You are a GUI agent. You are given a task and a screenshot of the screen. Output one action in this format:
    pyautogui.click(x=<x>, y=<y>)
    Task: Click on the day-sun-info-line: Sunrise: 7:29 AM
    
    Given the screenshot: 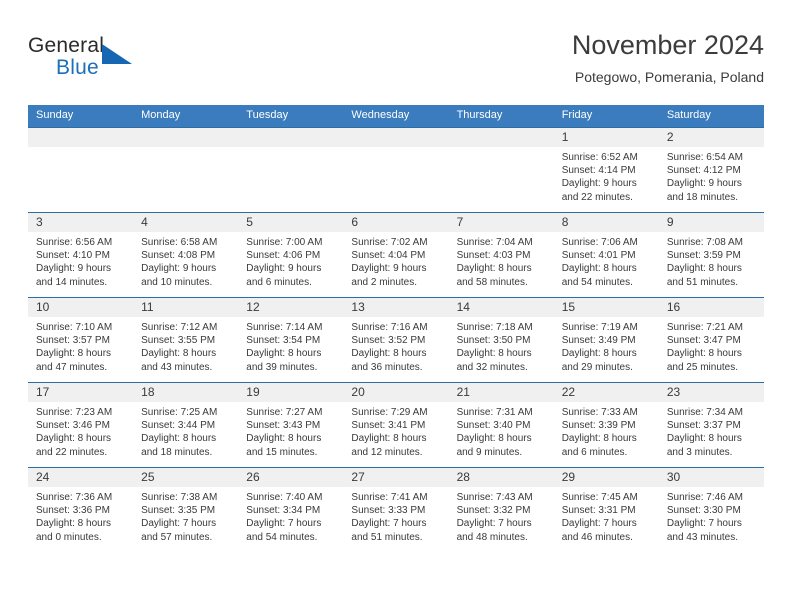 What is the action you would take?
    pyautogui.click(x=389, y=412)
    